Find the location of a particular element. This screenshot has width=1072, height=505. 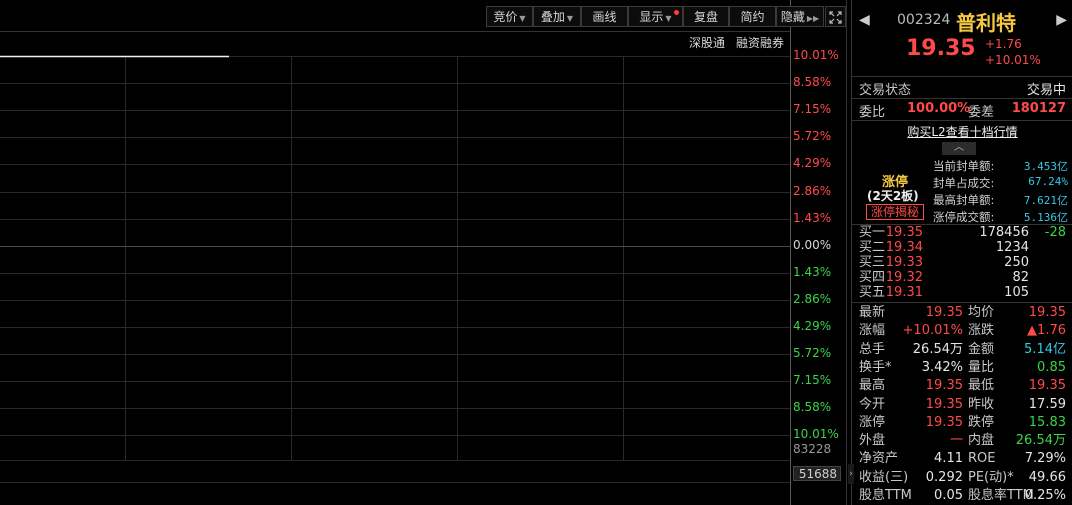

chevron-down-icon: ▼ is located at coordinates (570, 18).